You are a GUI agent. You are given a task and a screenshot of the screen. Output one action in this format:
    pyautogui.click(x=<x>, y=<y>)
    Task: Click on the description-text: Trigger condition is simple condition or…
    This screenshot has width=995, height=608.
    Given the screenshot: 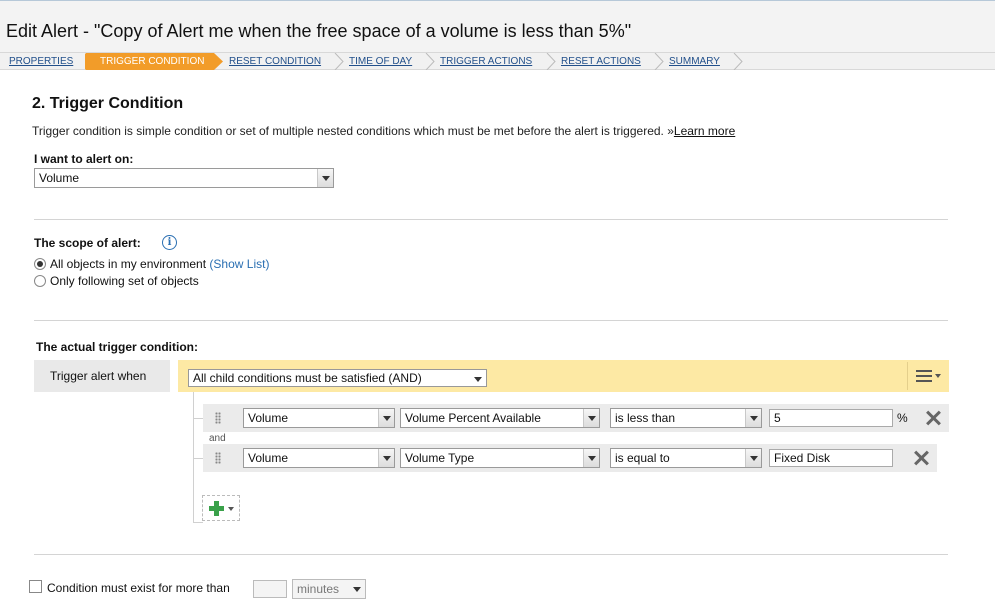 What is the action you would take?
    pyautogui.click(x=353, y=131)
    